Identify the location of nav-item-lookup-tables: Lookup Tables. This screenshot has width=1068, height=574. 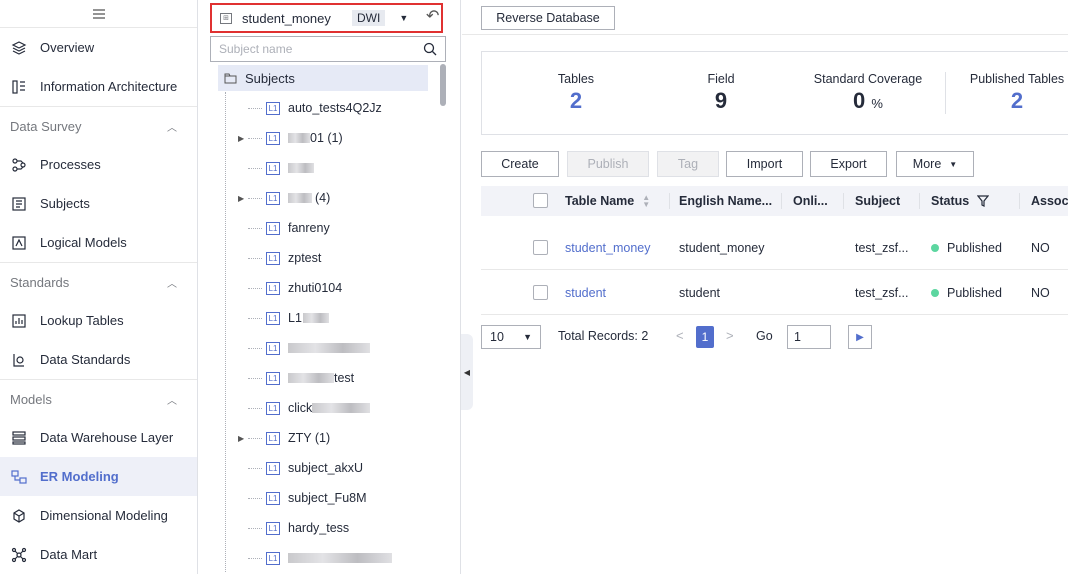
(98, 320).